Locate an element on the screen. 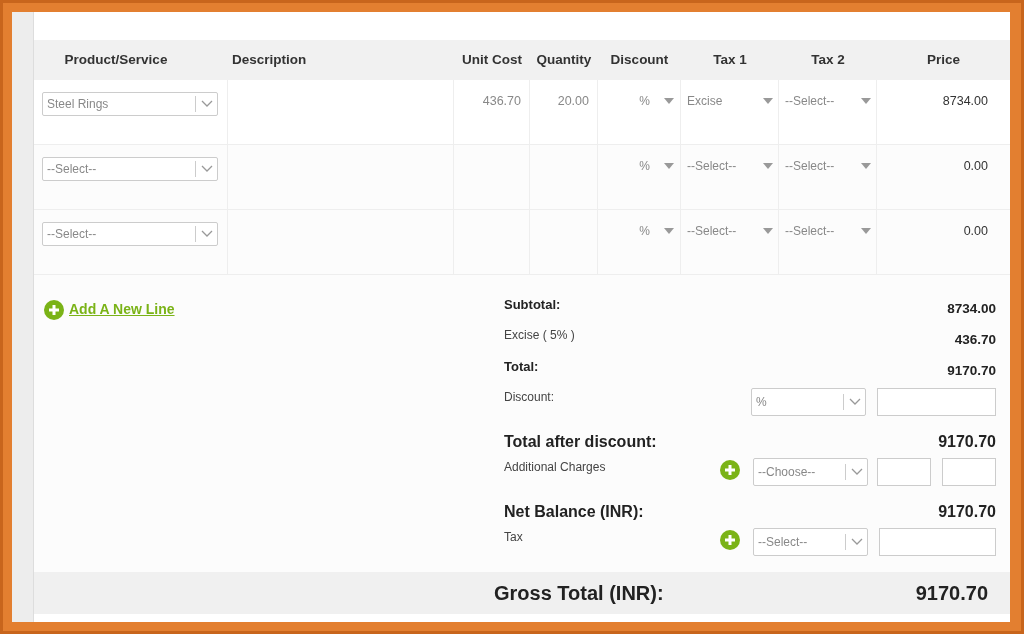 The width and height of the screenshot is (1024, 634). product-select: Steel Rings is located at coordinates (130, 104).